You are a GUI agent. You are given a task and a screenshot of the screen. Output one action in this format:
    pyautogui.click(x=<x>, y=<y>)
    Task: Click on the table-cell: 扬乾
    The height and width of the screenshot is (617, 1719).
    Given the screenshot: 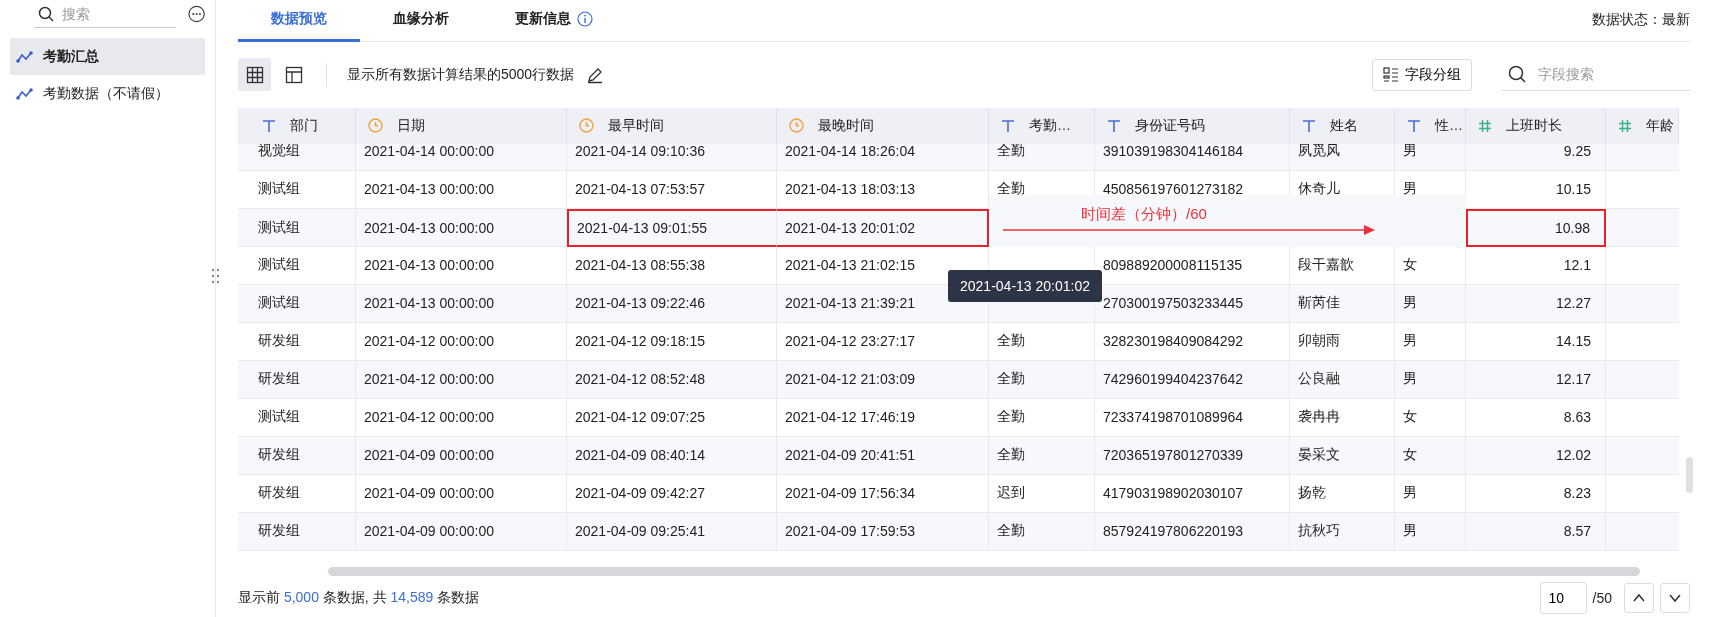 What is the action you would take?
    pyautogui.click(x=1342, y=493)
    